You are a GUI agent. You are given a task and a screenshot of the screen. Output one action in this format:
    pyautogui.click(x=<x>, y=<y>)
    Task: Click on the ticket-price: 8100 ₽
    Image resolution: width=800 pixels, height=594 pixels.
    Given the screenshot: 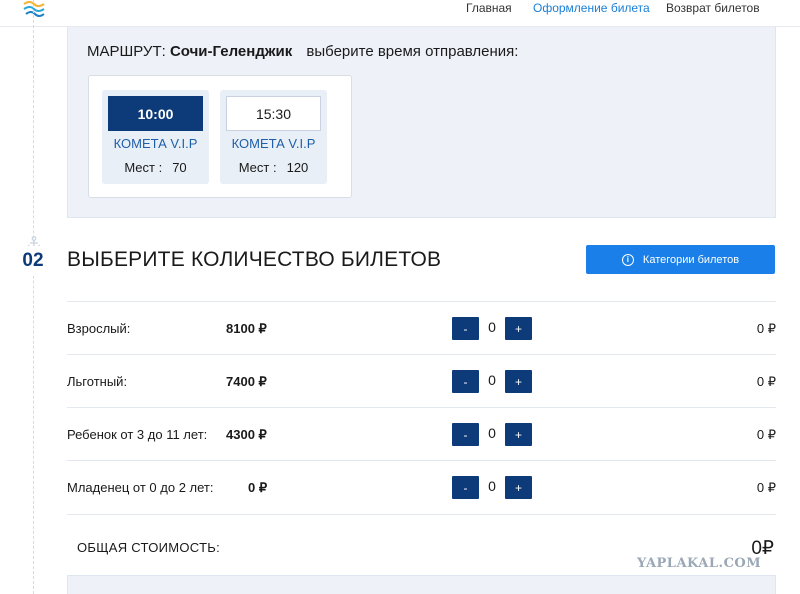 What is the action you would take?
    pyautogui.click(x=246, y=328)
    